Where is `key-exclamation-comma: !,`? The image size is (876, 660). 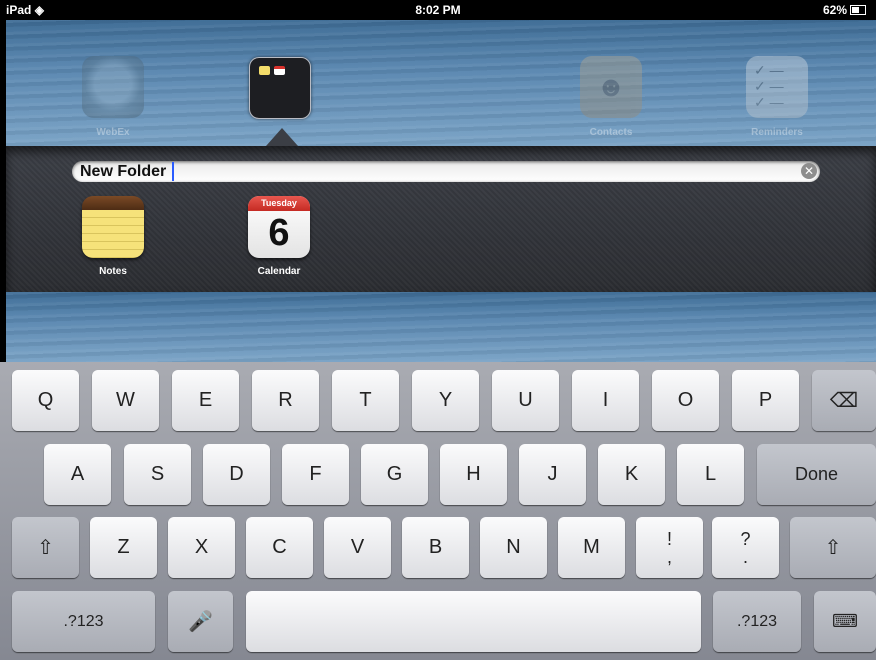
key-exclamation-comma: !, is located at coordinates (669, 547).